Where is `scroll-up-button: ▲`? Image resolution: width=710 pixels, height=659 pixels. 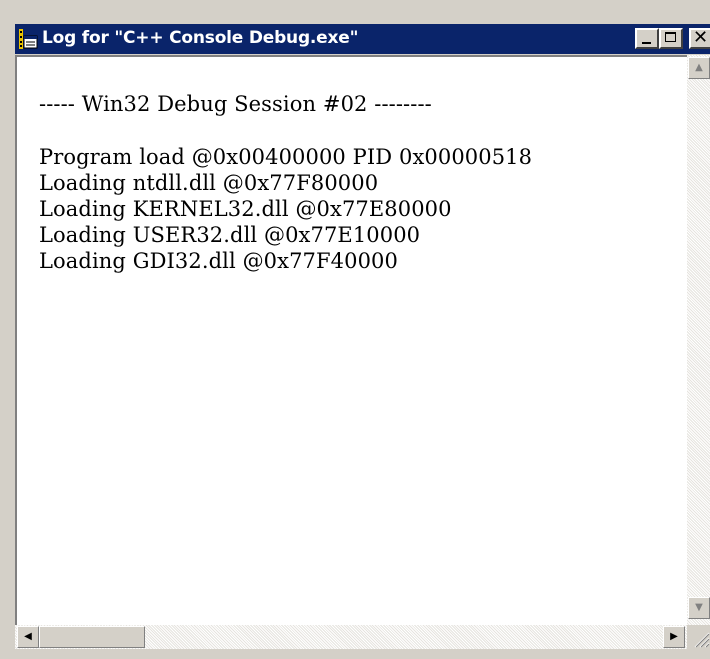 scroll-up-button: ▲ is located at coordinates (699, 68).